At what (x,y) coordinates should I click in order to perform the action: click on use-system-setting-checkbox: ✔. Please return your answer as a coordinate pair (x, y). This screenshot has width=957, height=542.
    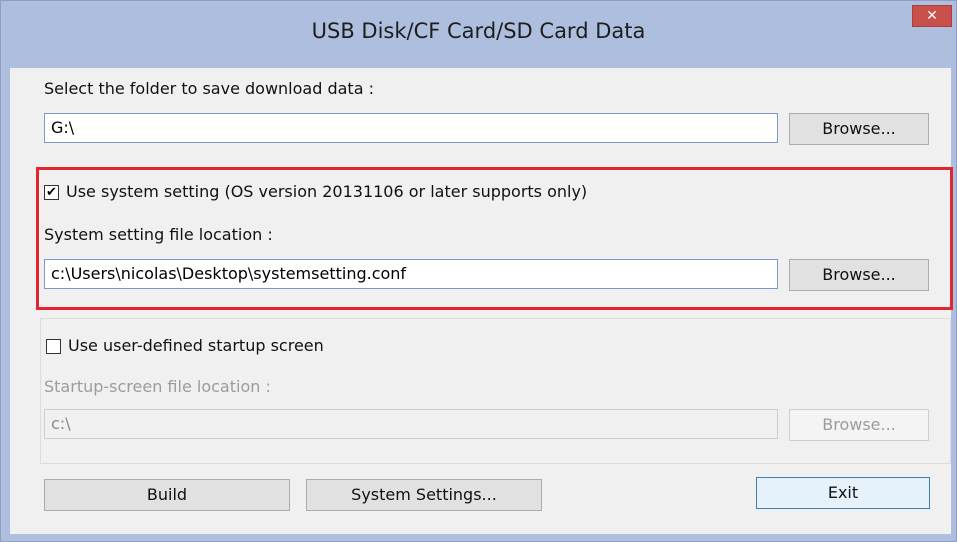
    Looking at the image, I should click on (51, 192).